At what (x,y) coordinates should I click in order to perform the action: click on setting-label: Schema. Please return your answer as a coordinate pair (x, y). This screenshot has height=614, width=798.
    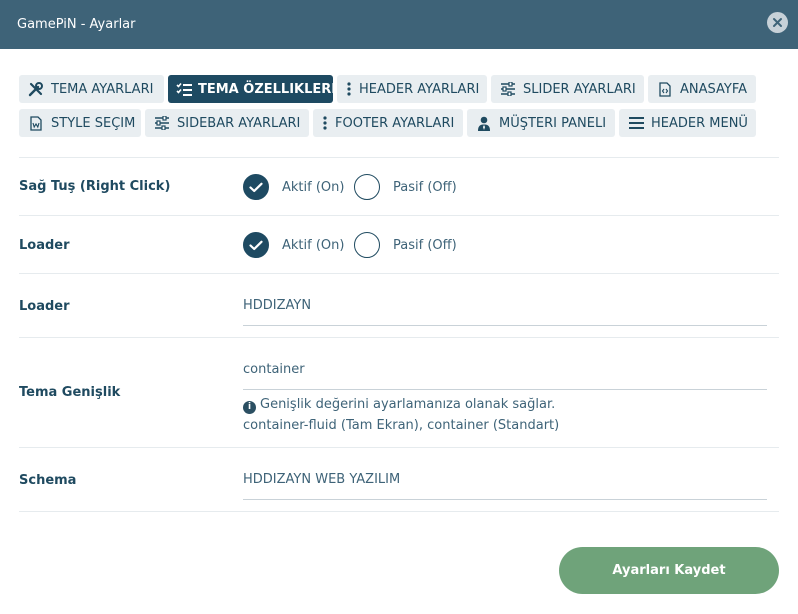
    Looking at the image, I should click on (48, 480).